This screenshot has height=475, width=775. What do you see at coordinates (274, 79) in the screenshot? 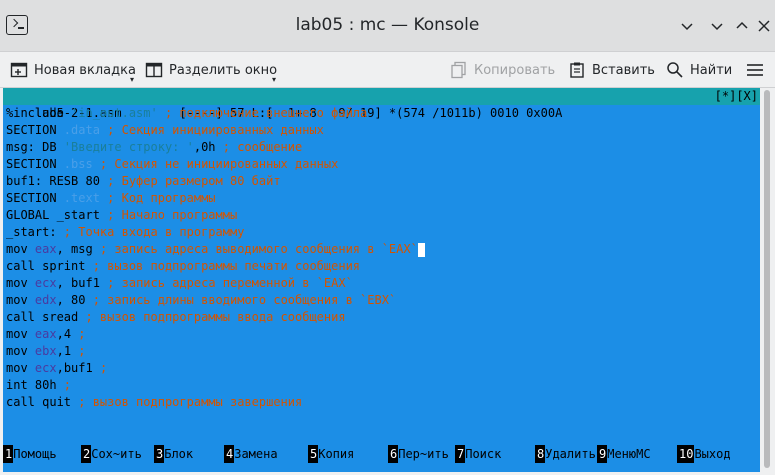
I see `split-view-menu-arrow-icon: ▾` at bounding box center [274, 79].